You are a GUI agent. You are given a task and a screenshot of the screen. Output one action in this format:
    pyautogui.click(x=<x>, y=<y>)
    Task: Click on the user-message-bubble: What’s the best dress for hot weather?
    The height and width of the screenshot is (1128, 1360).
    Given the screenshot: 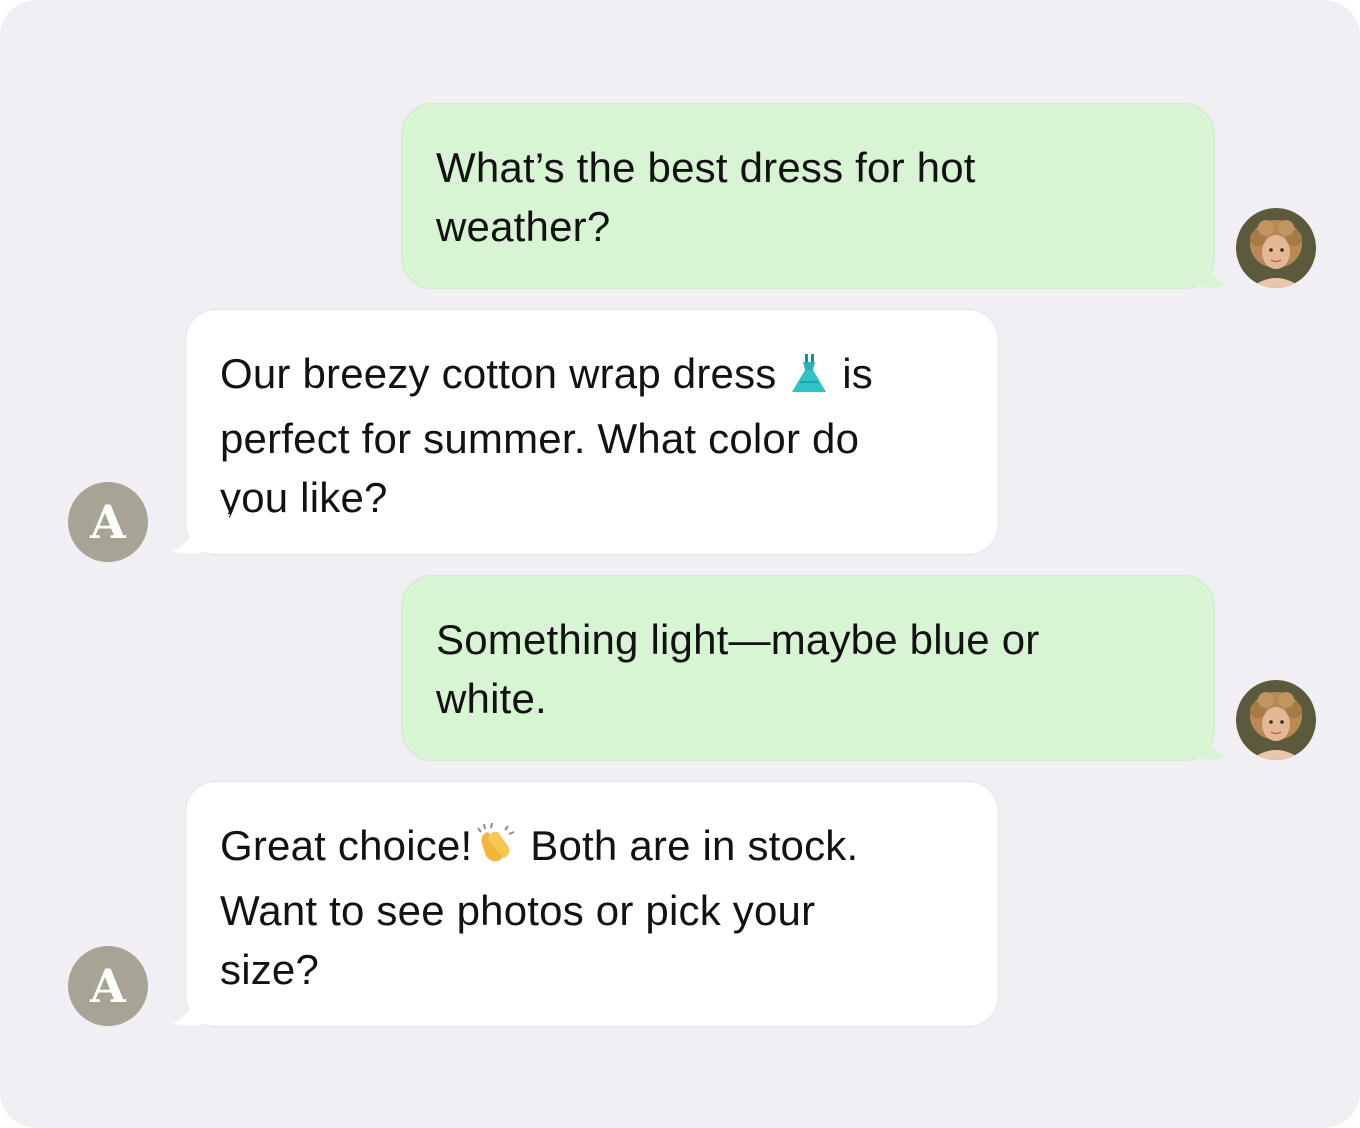 What is the action you would take?
    pyautogui.click(x=808, y=196)
    